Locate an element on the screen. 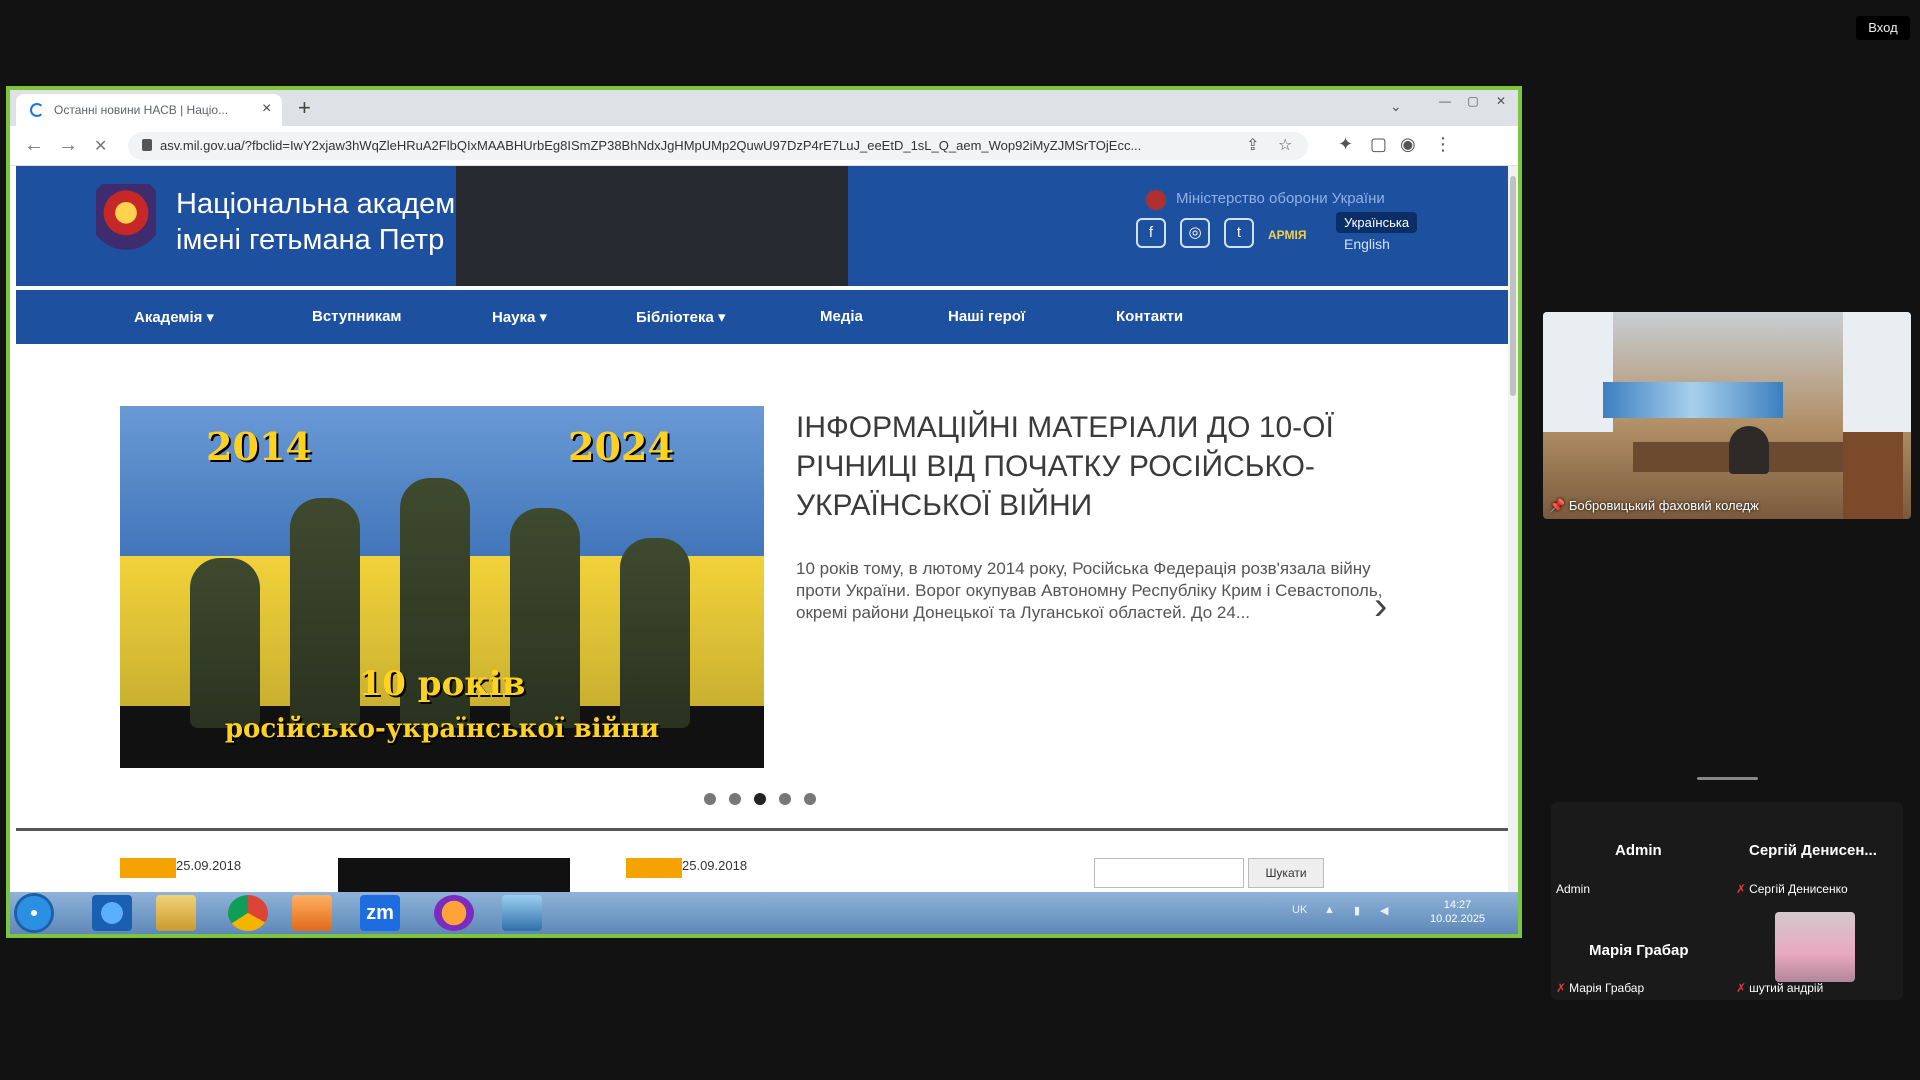 The image size is (1920, 1080). slide-dot-active is located at coordinates (760, 799).